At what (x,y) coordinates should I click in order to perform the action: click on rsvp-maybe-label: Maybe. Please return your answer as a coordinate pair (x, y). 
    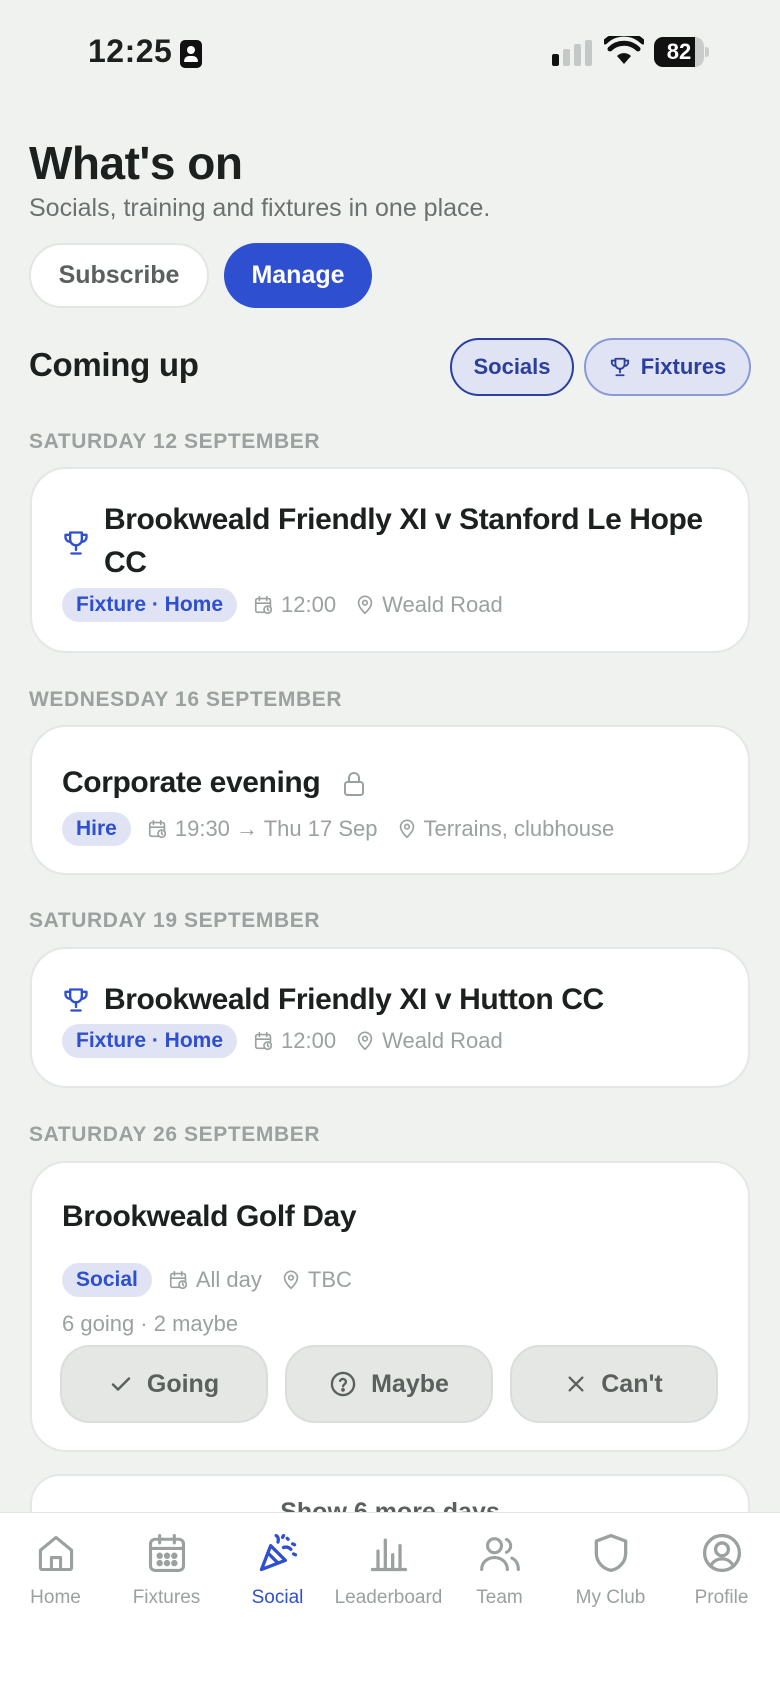
    Looking at the image, I should click on (410, 1383).